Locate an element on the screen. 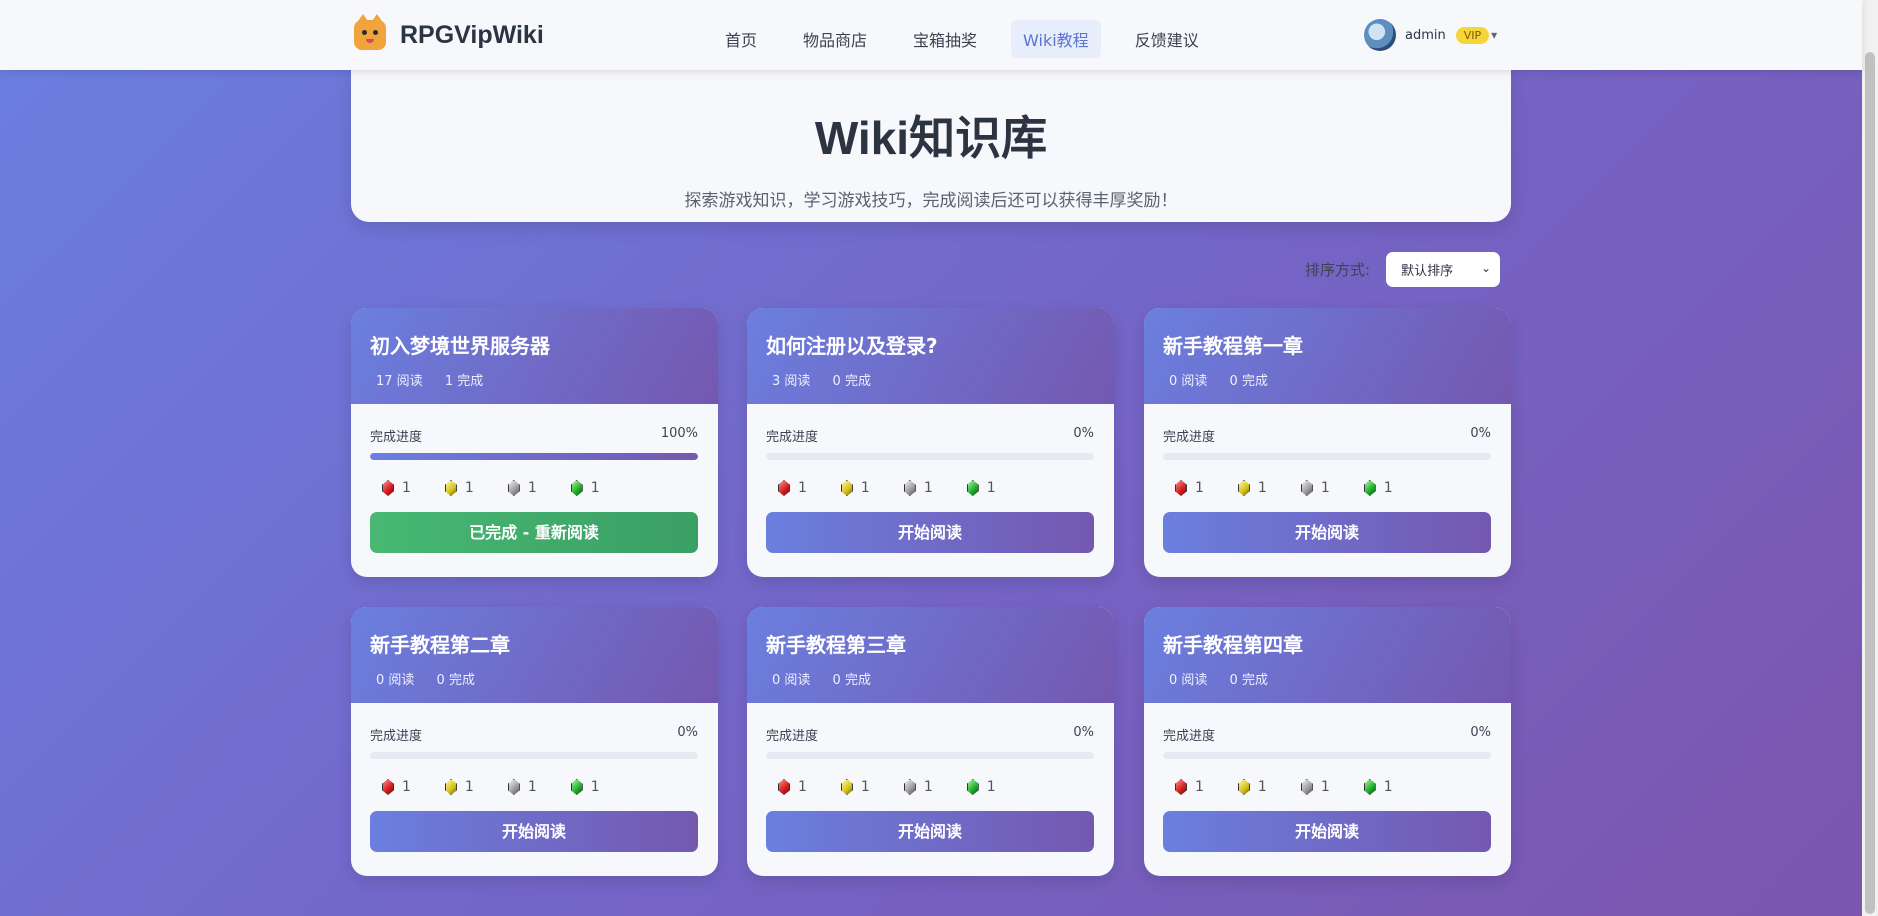  page-scrollbar is located at coordinates (1870, 458).